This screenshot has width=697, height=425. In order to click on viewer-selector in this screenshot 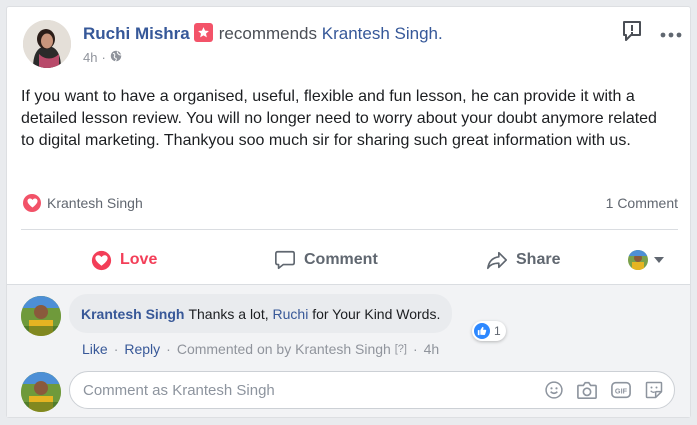, I will do `click(650, 260)`.